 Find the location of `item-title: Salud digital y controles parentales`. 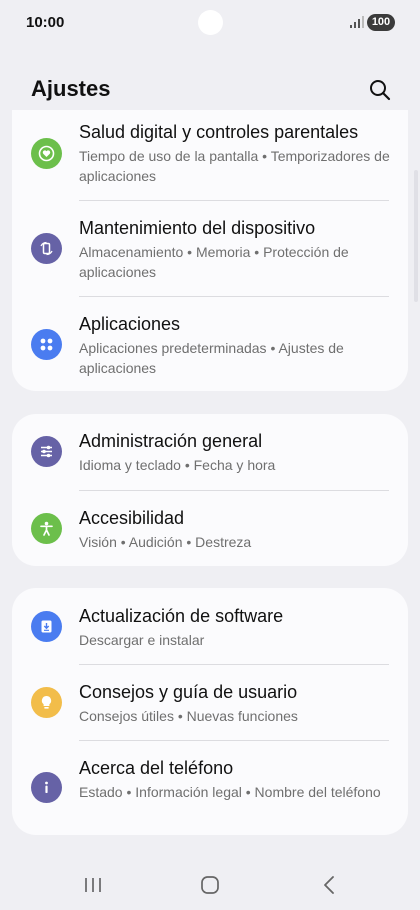

item-title: Salud digital y controles parentales is located at coordinates (219, 132).